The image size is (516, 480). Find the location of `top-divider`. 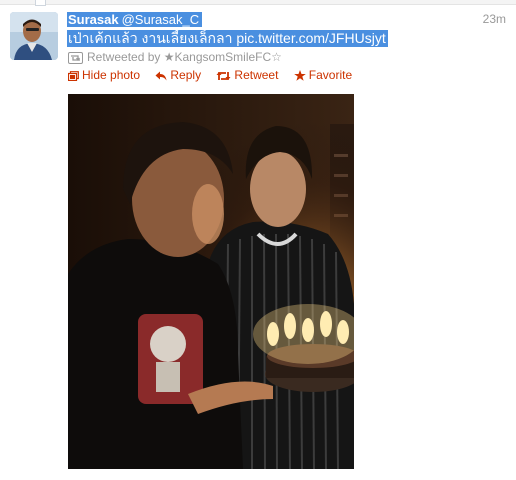

top-divider is located at coordinates (258, 3).